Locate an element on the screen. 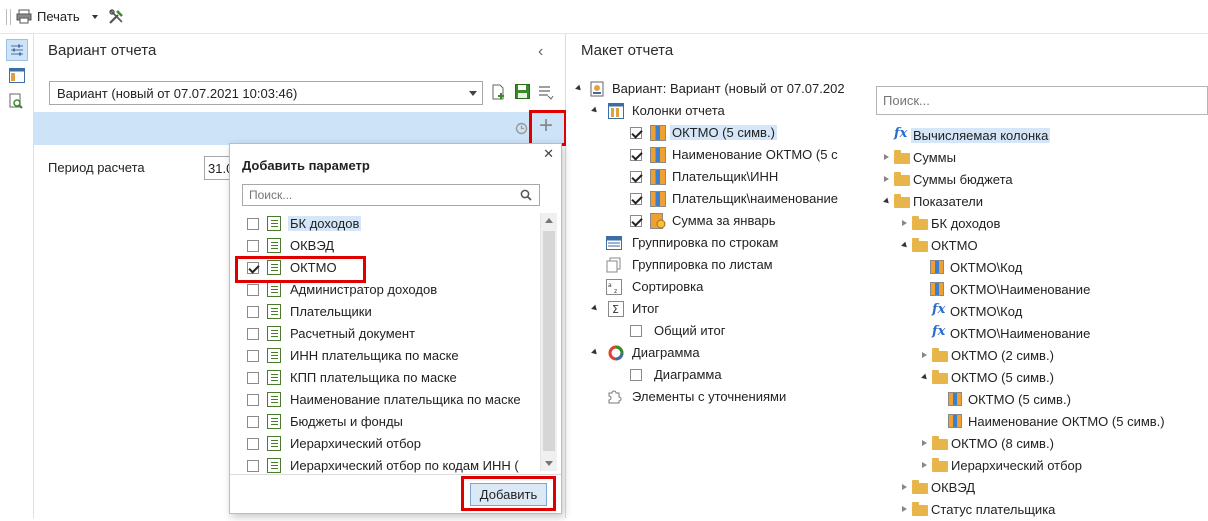 This screenshot has height=521, width=1208. field-oktmo-name: ОКТМО\Наименование is located at coordinates (1030, 290).